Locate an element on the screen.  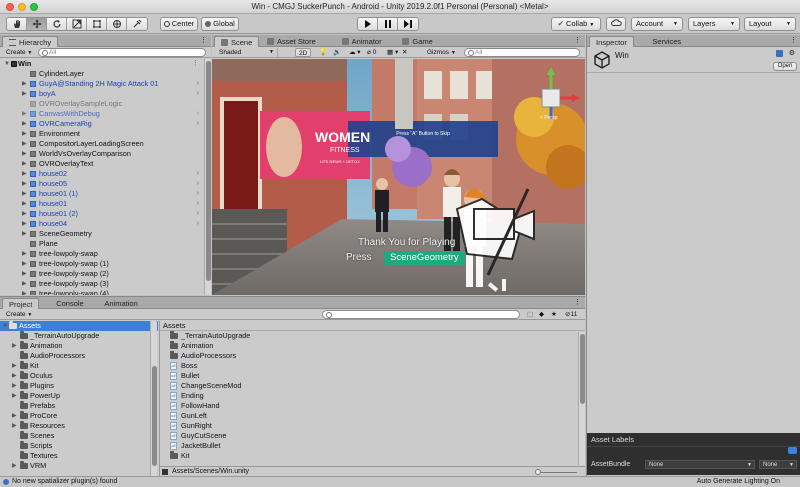
hierarchy-item: ▶ house02 › is located at coordinates (101, 174).